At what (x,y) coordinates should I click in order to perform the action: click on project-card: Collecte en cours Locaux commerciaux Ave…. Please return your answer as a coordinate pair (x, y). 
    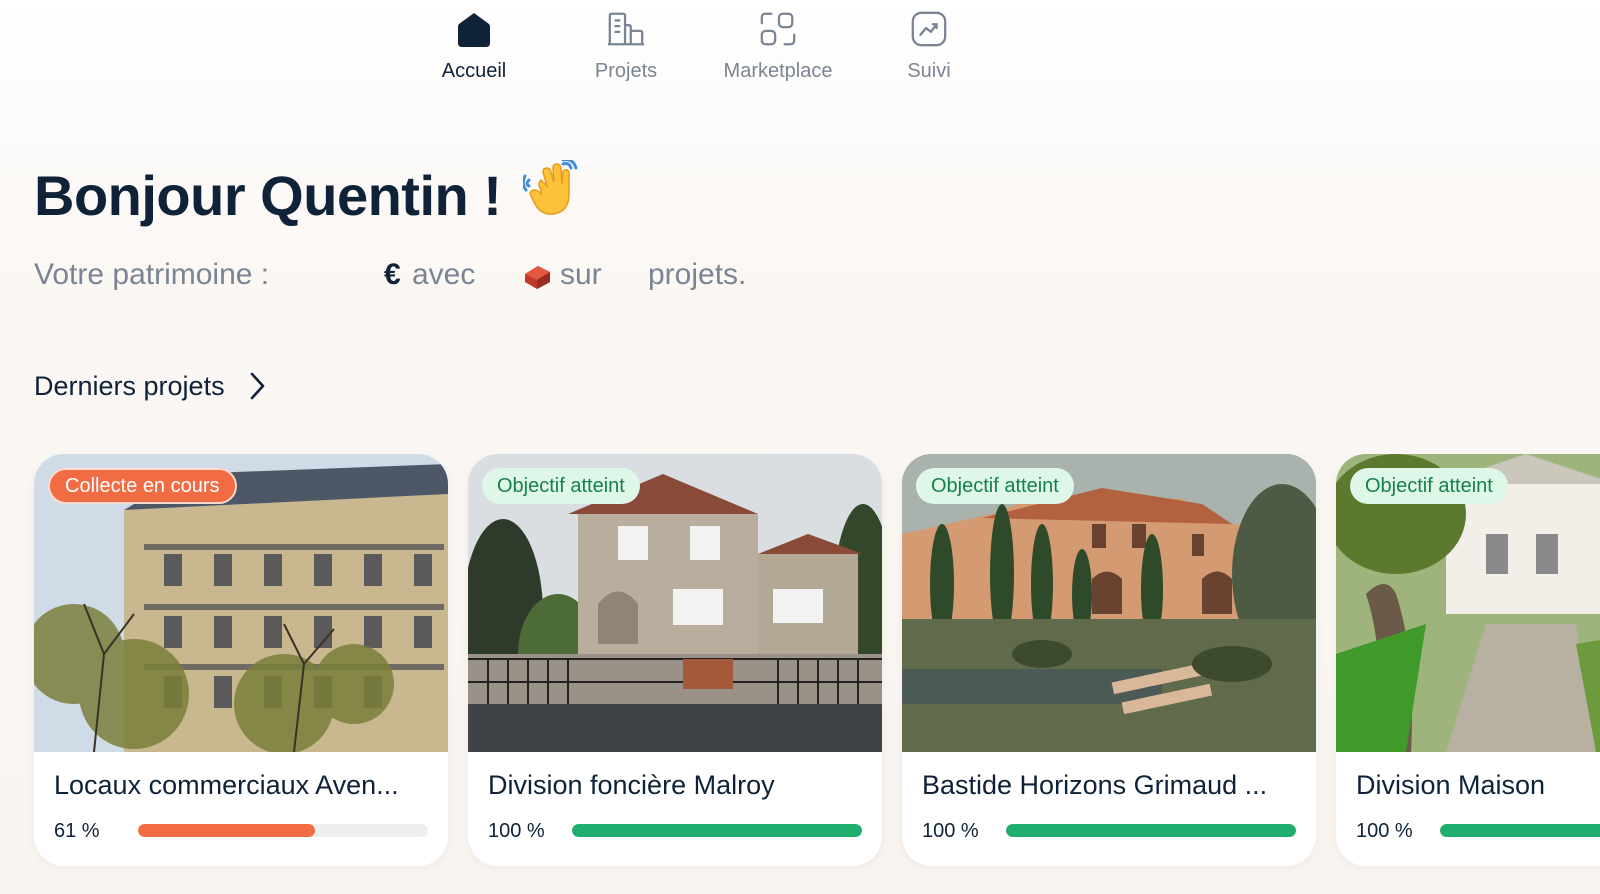
    Looking at the image, I should click on (241, 660).